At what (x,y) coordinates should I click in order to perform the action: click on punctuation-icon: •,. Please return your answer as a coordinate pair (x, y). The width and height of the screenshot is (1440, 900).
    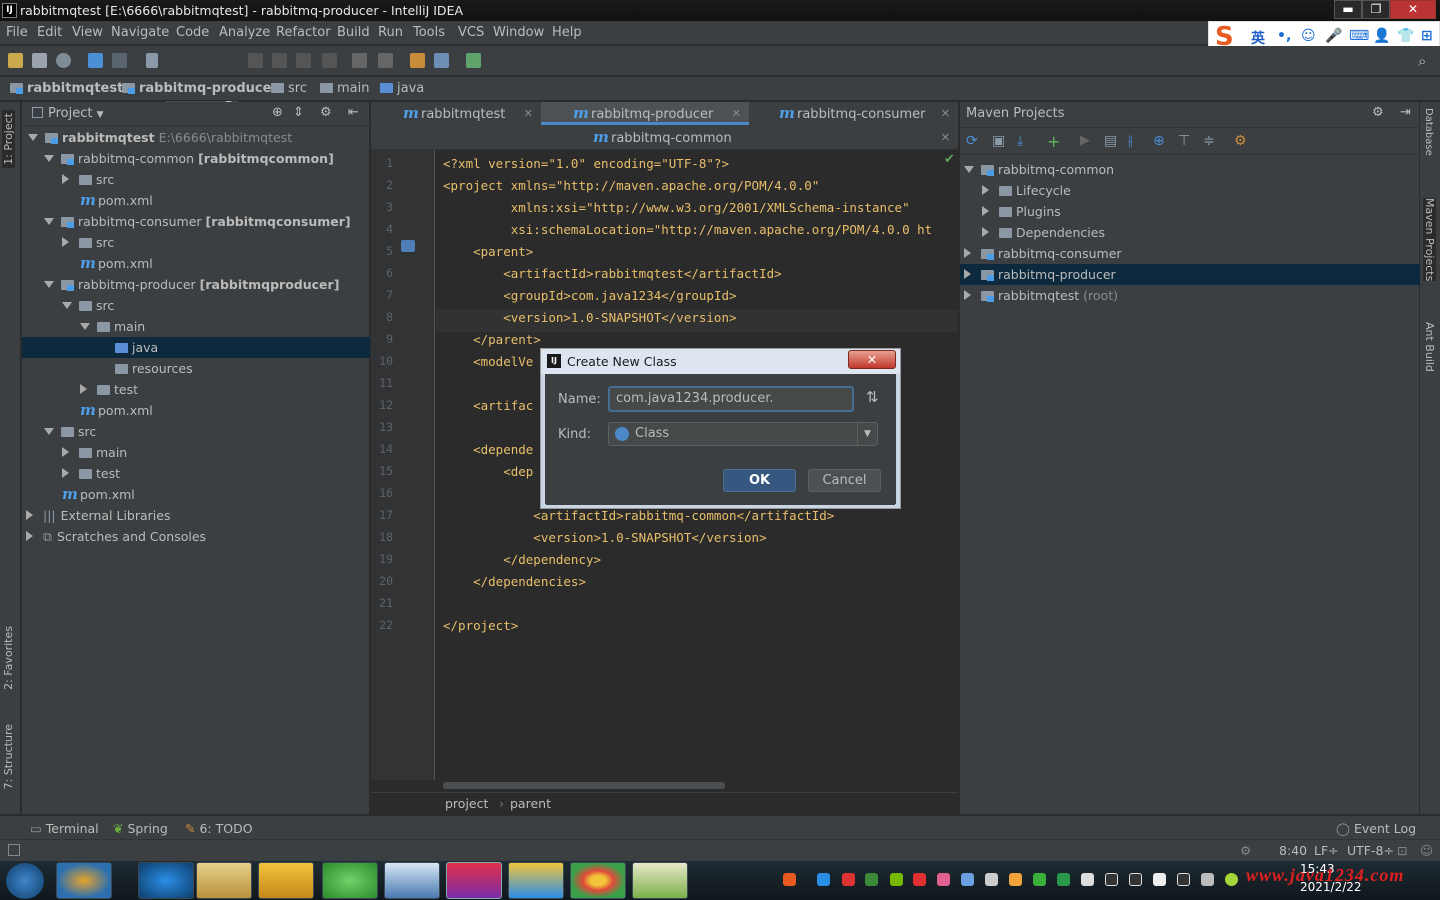
    Looking at the image, I should click on (1284, 36).